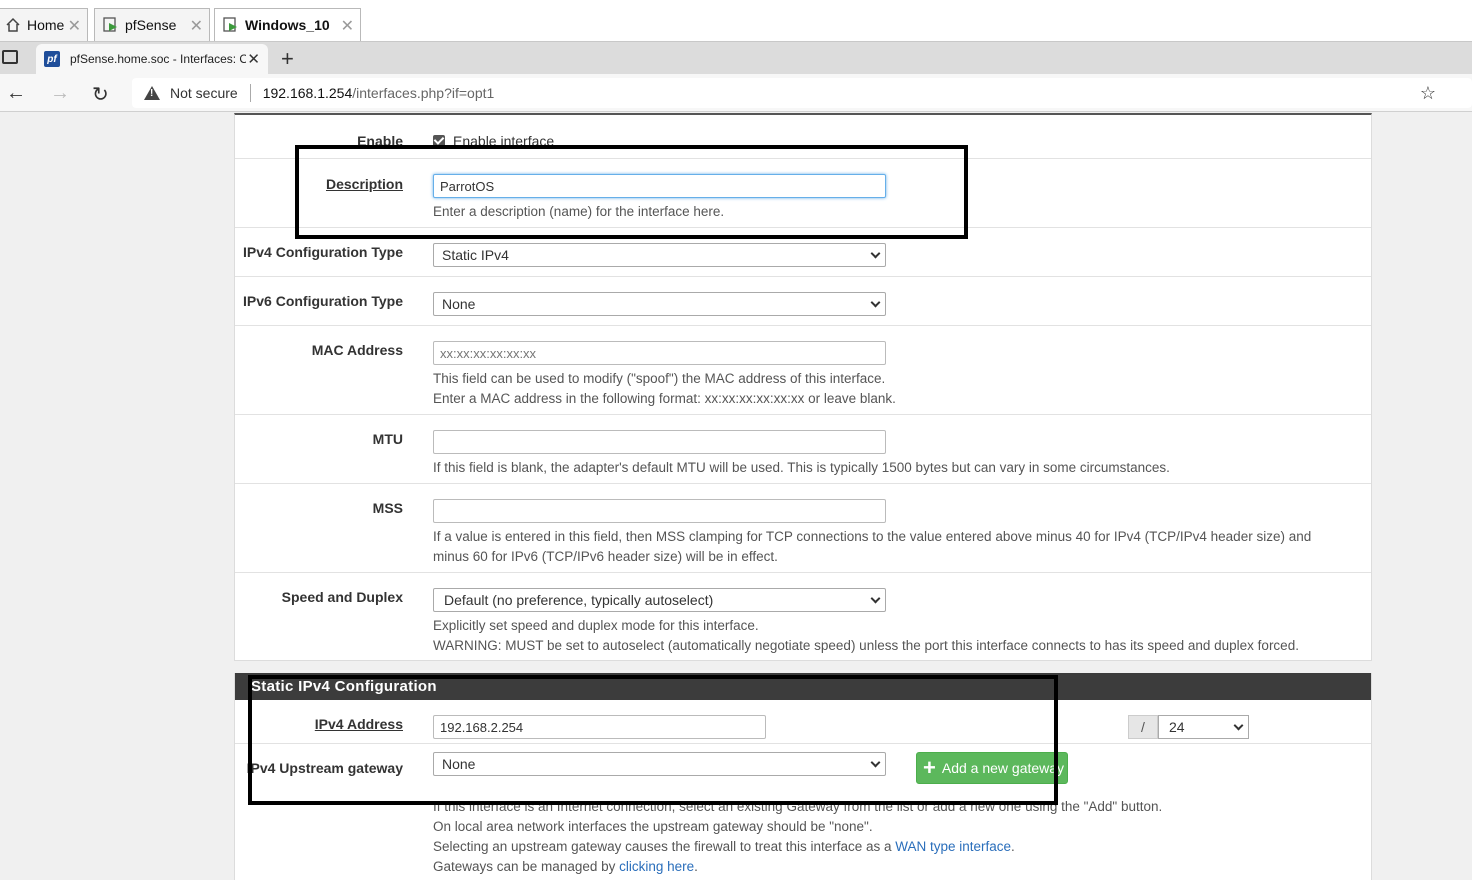 The image size is (1472, 880). What do you see at coordinates (803, 137) in the screenshot?
I see `form-row-enable: Enable Enable interface` at bounding box center [803, 137].